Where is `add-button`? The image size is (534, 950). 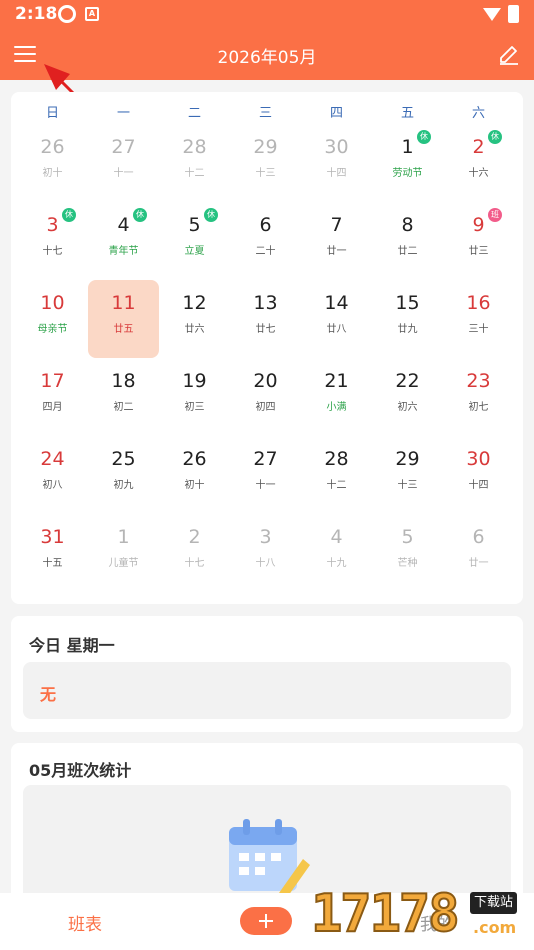
add-button is located at coordinates (266, 921).